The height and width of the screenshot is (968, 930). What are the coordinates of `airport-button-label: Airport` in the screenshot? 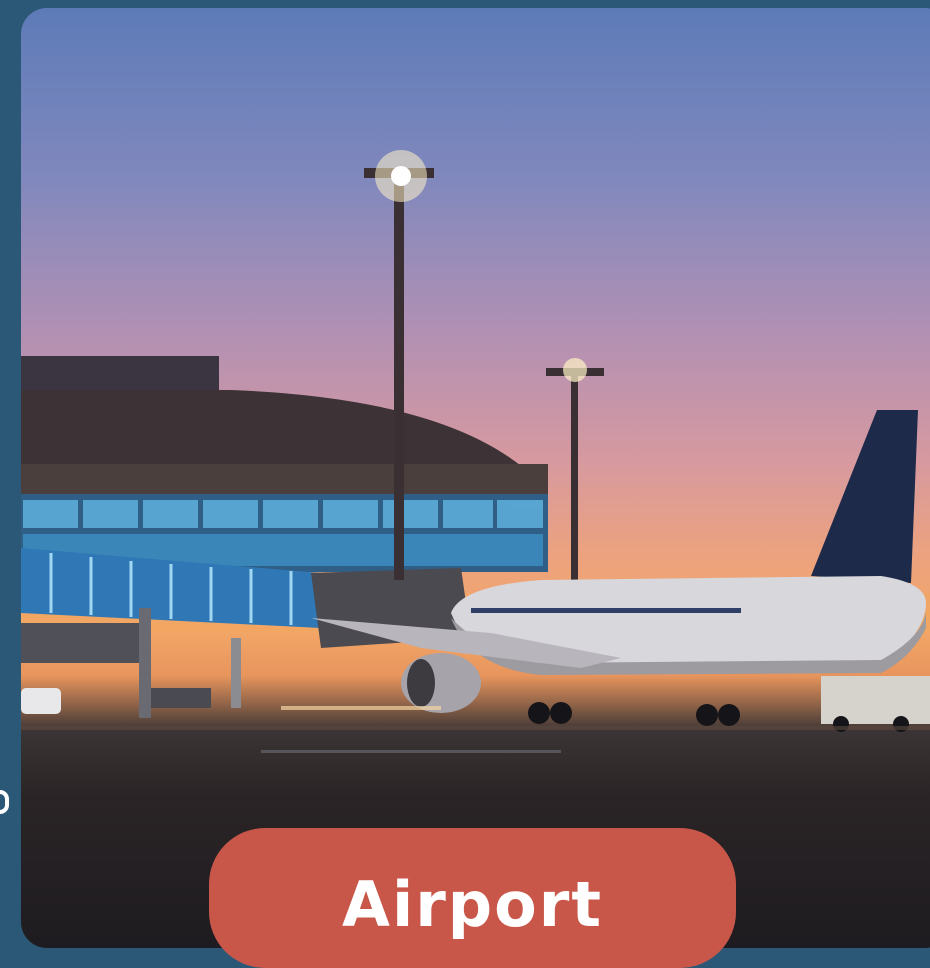 It's located at (472, 904).